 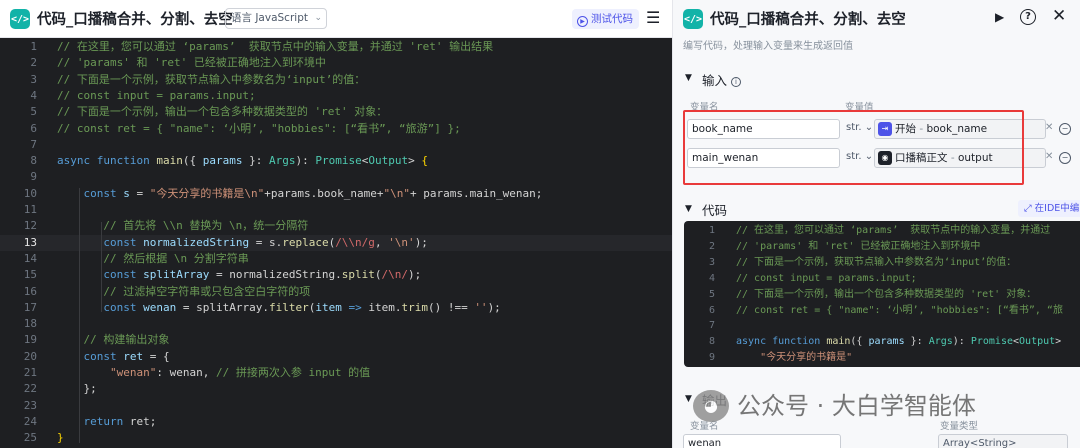 I want to click on output-type-select: Array<String>, so click(x=1003, y=441).